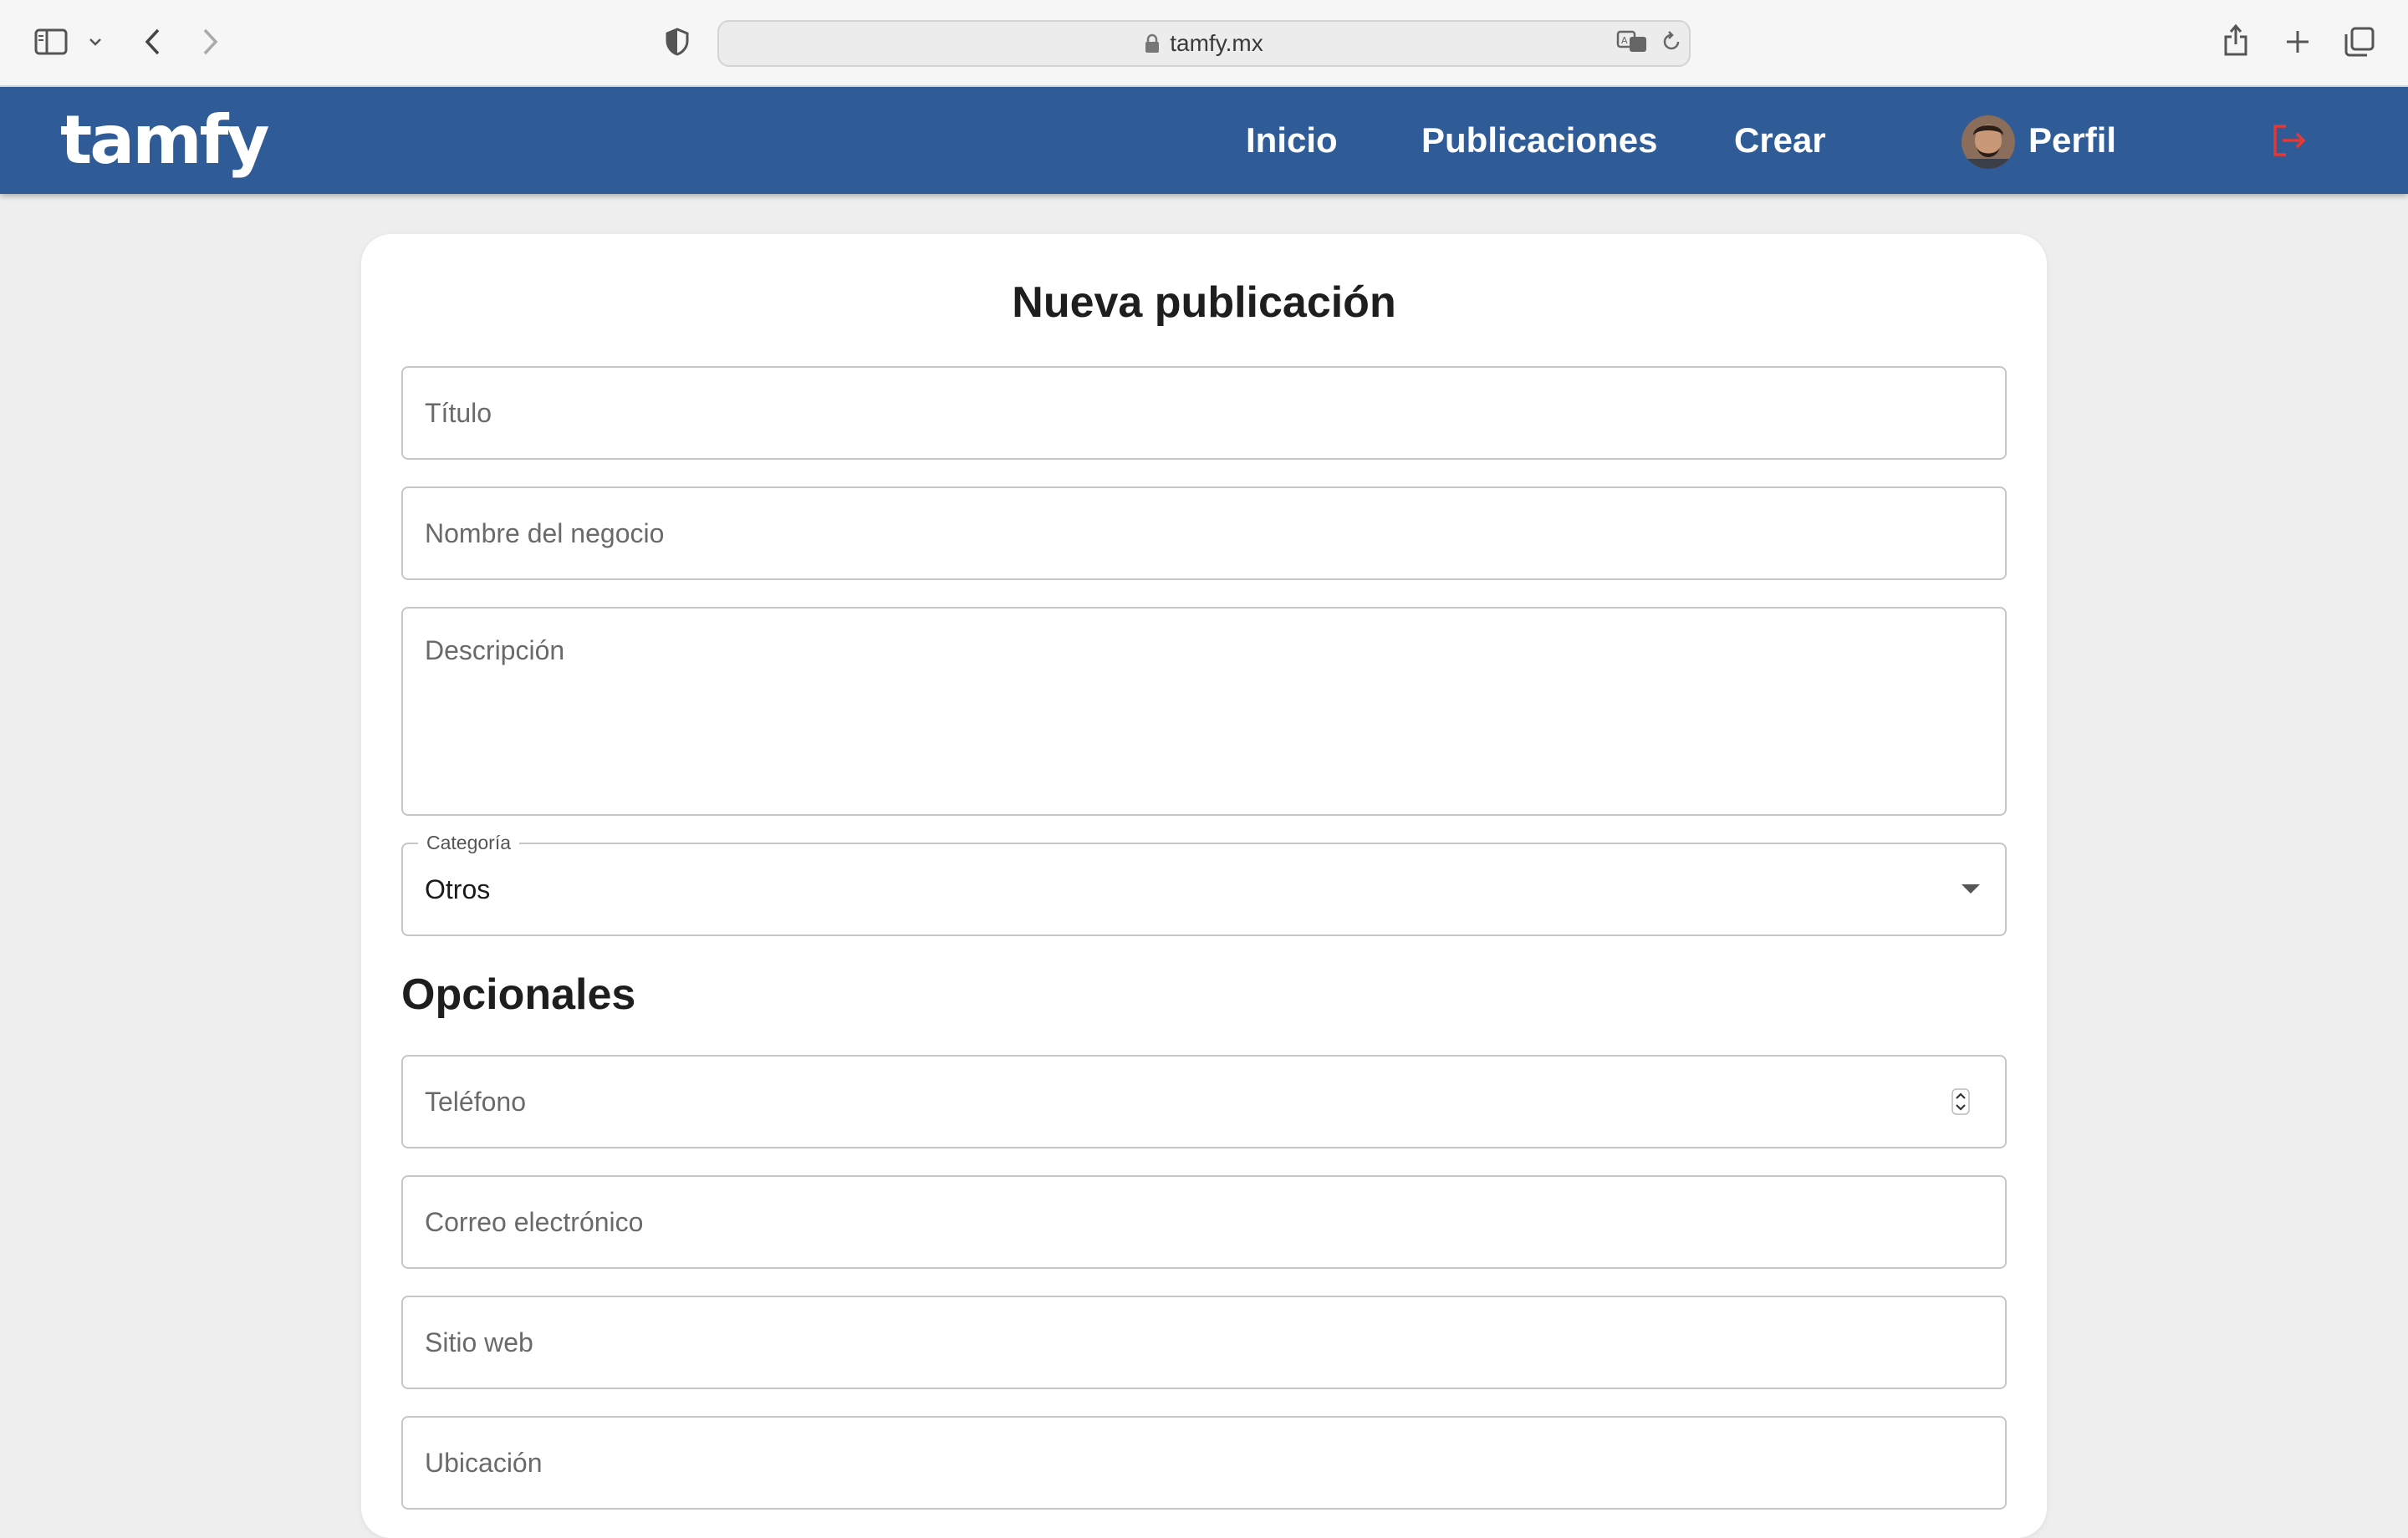 The height and width of the screenshot is (1538, 2408). Describe the element at coordinates (1204, 303) in the screenshot. I see `form-title: Nueva publicación` at that location.